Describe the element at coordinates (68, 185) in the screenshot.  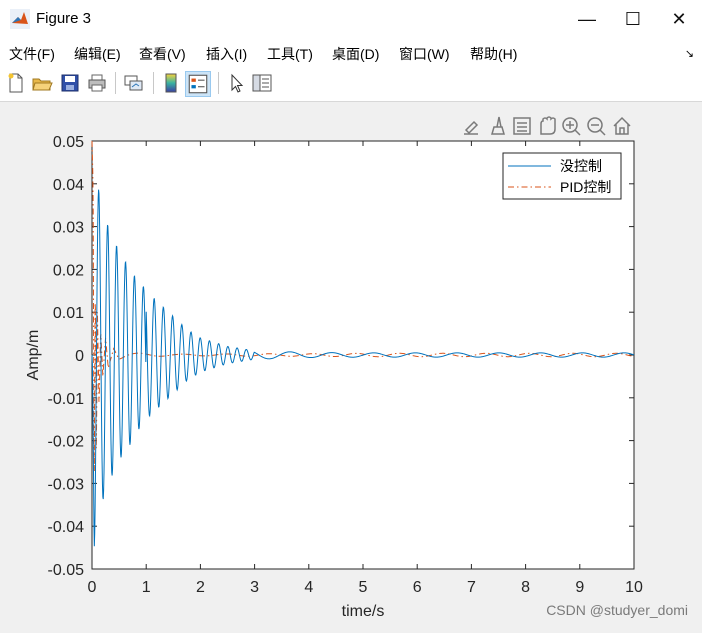
I see `y-tick-label: 0.04` at that location.